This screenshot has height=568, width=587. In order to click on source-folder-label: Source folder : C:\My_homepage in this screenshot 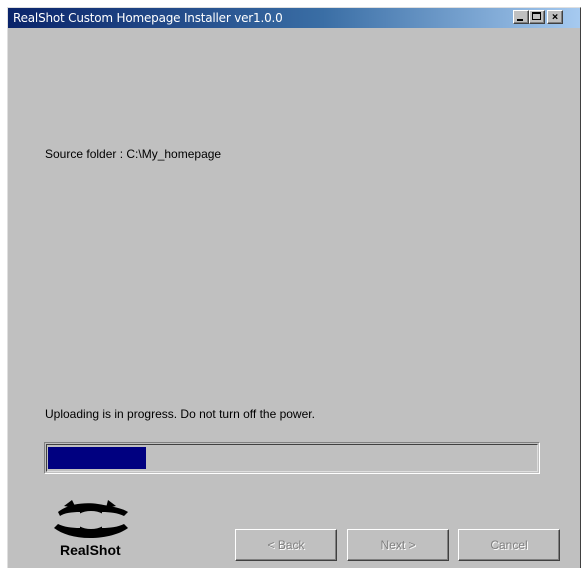, I will do `click(133, 154)`.